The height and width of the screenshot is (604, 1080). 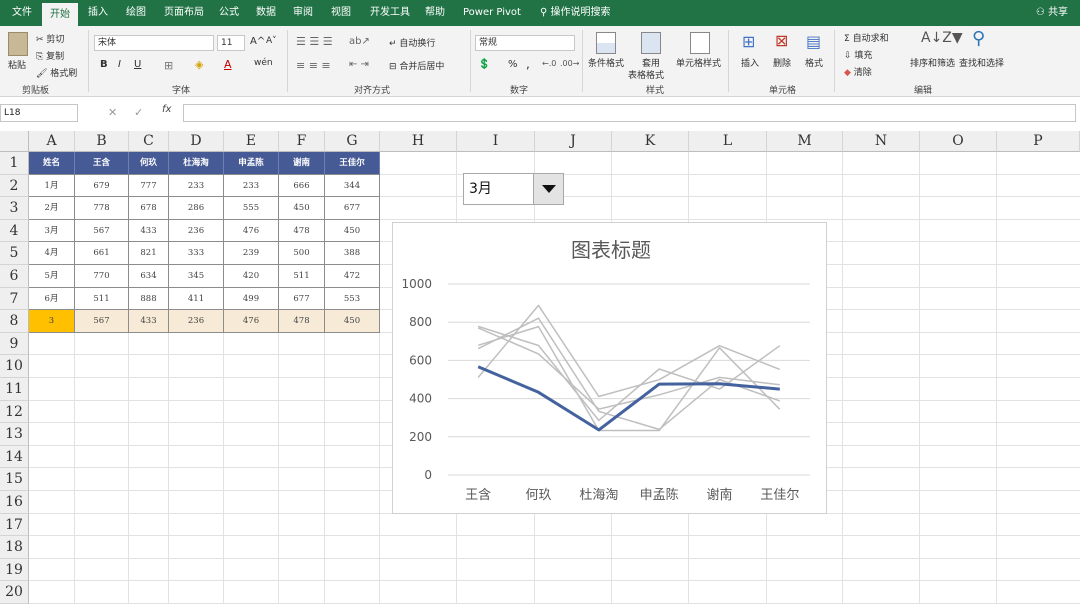 I want to click on table-cell: 411, so click(x=196, y=299).